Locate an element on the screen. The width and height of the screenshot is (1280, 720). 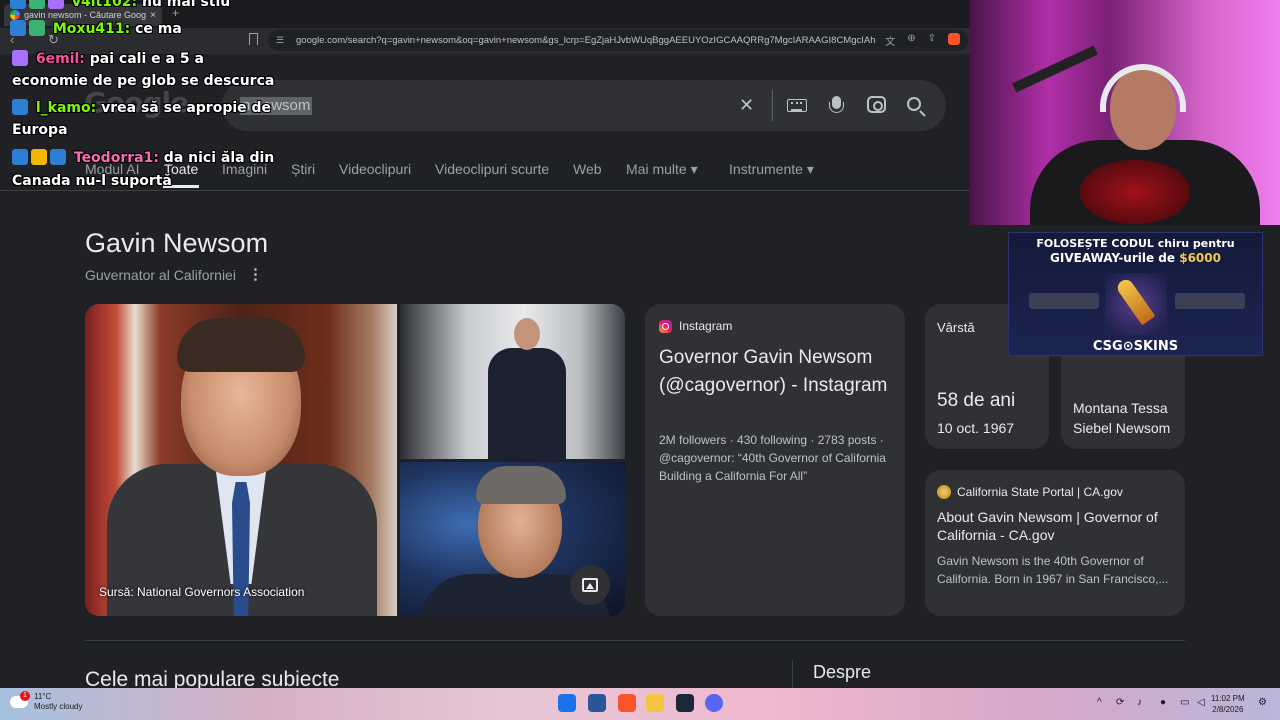
tab-title: gavin newsom - Căutare Google is located at coordinates (85, 15).